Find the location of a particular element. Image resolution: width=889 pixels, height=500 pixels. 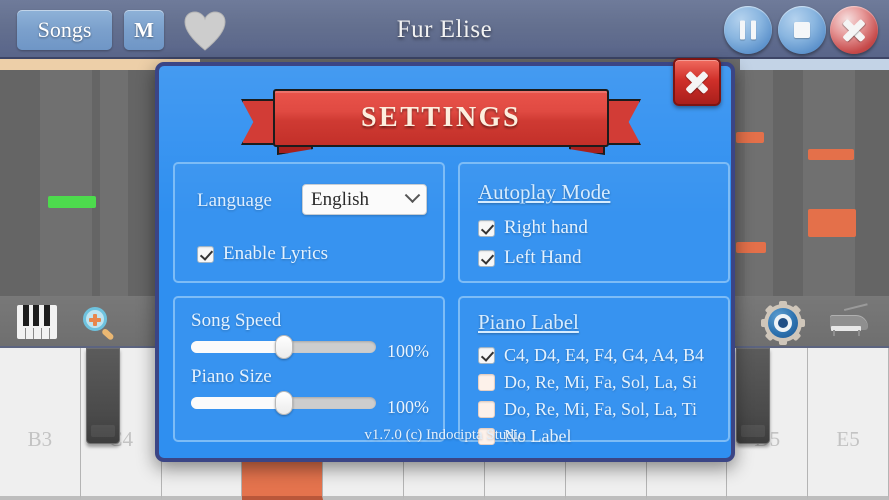

heart-icon is located at coordinates (205, 31).